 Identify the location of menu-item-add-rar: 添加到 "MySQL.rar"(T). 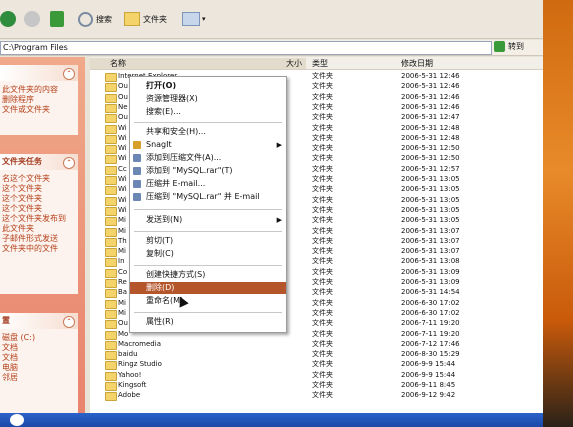
(208, 171).